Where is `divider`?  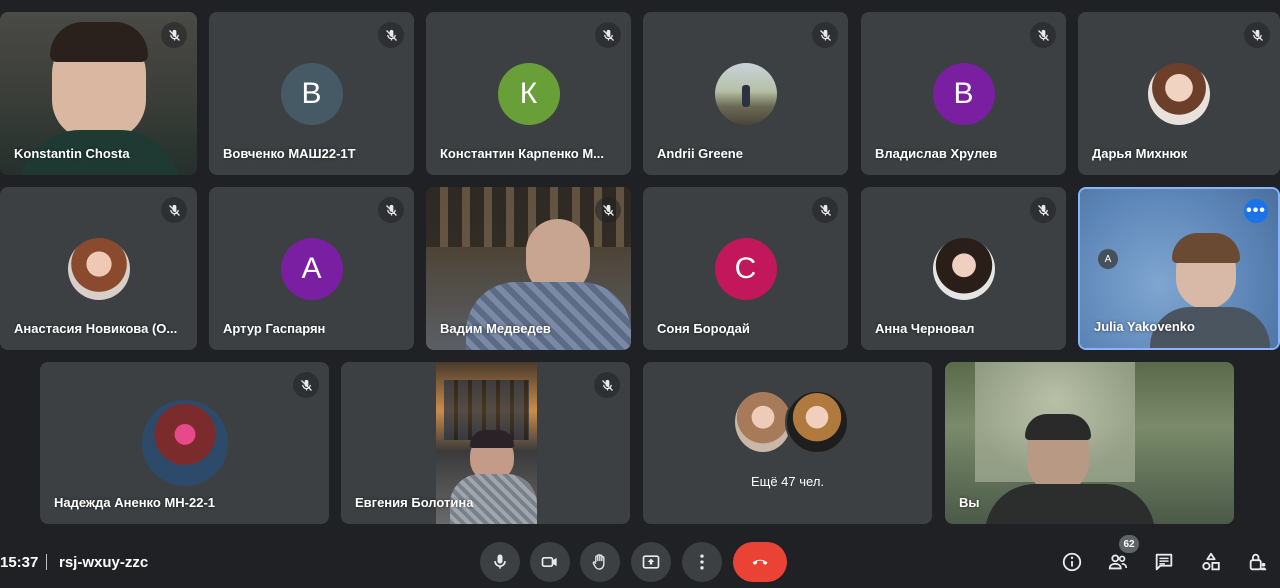
divider is located at coordinates (46, 562).